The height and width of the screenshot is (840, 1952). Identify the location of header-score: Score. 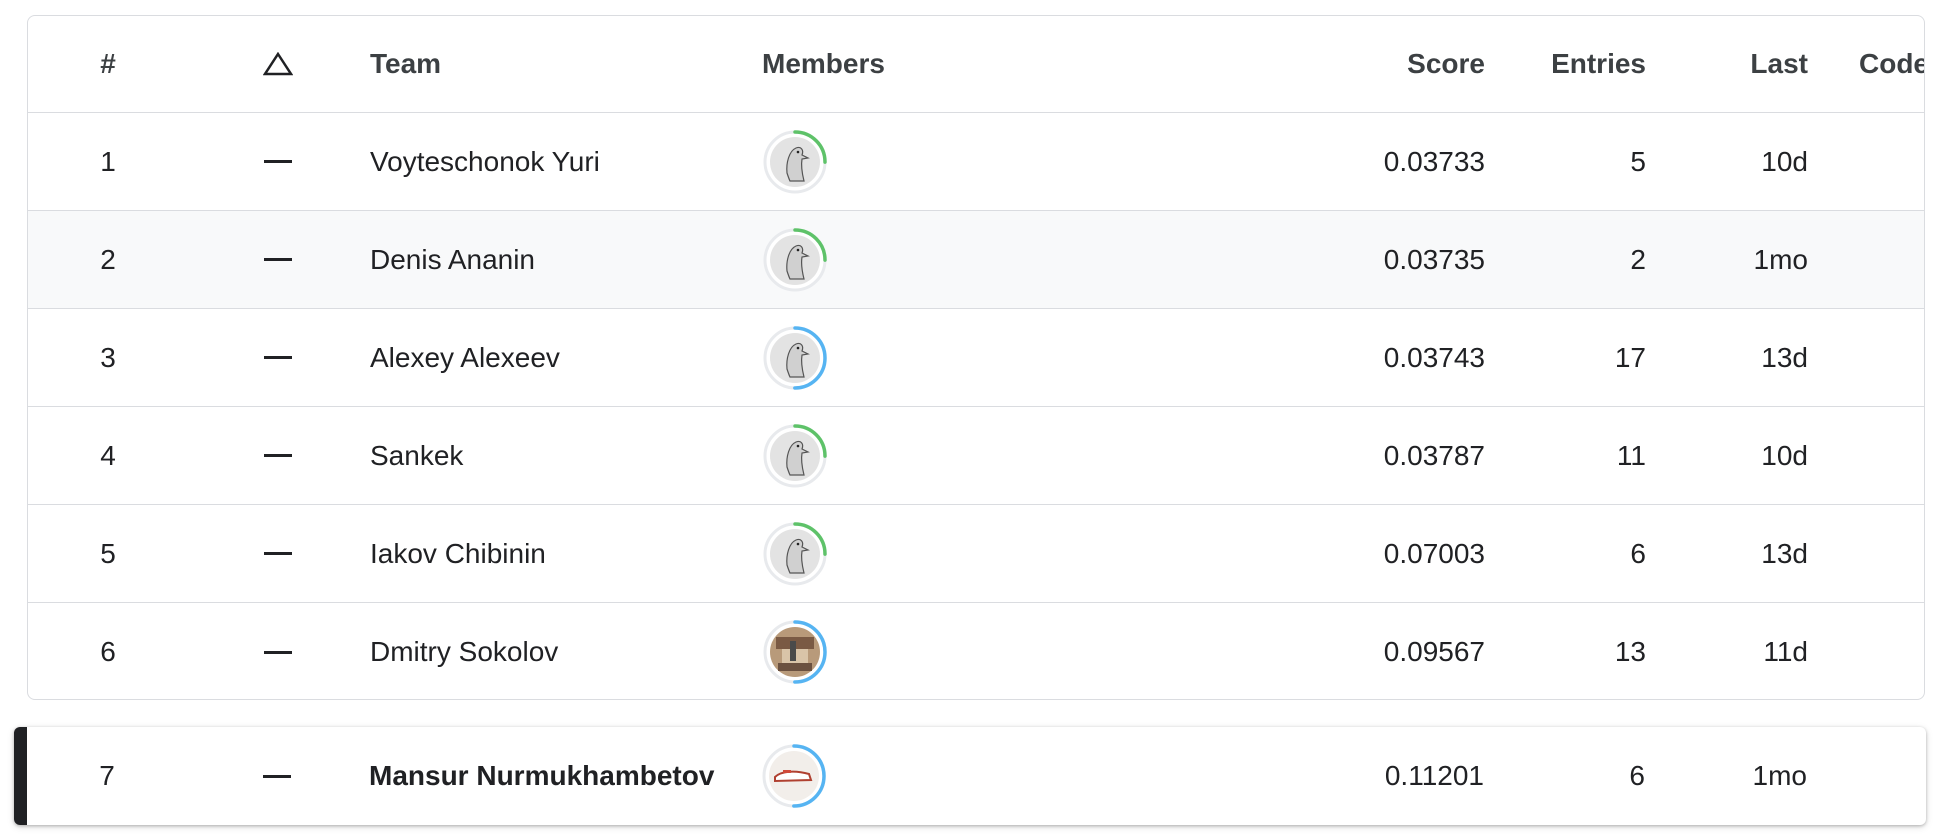
(1306, 64).